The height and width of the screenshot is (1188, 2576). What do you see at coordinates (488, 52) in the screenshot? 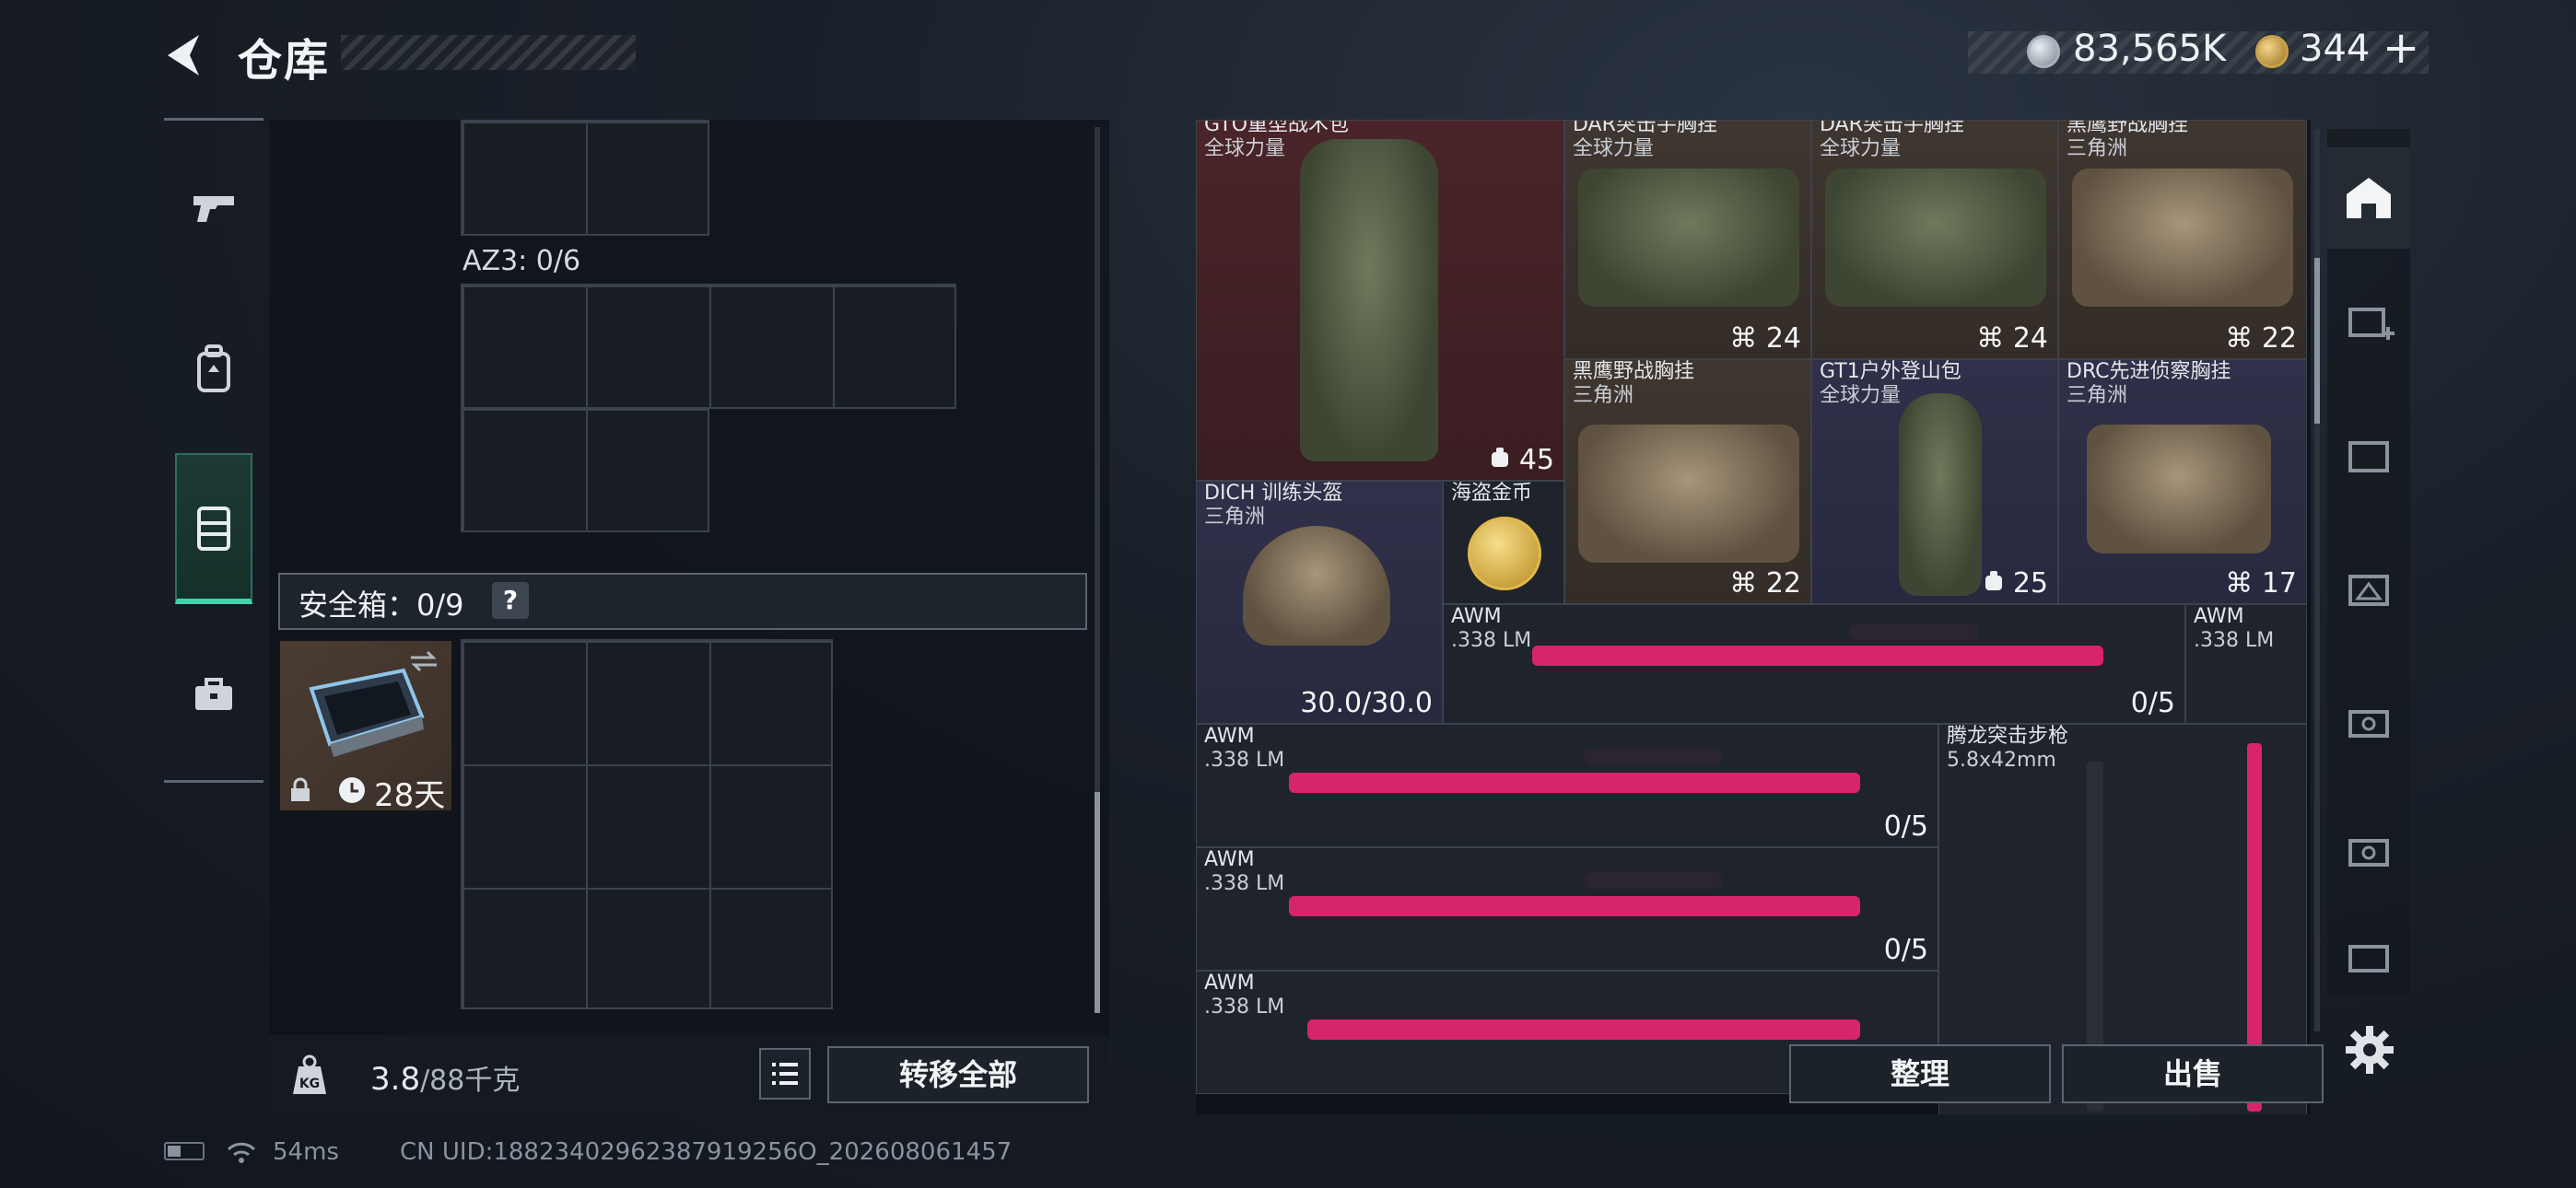
I see `title-decoration` at bounding box center [488, 52].